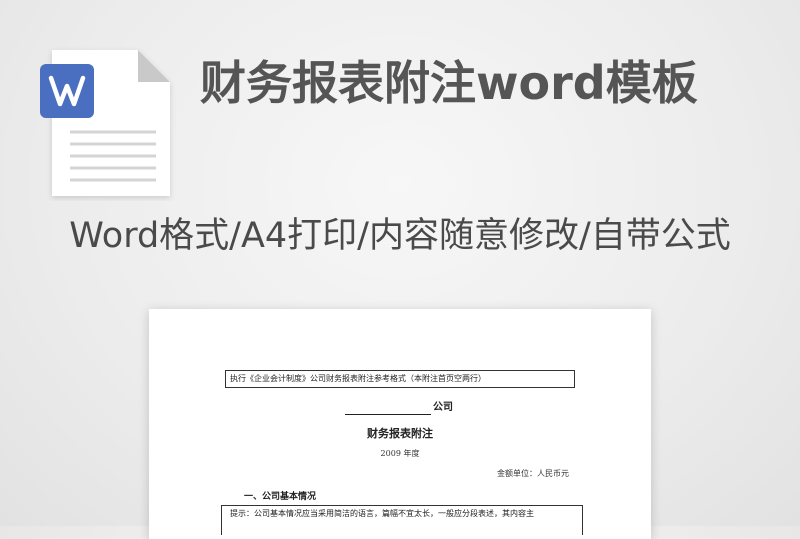  What do you see at coordinates (280, 497) in the screenshot?
I see `section-heading: 一、公司基本情况` at bounding box center [280, 497].